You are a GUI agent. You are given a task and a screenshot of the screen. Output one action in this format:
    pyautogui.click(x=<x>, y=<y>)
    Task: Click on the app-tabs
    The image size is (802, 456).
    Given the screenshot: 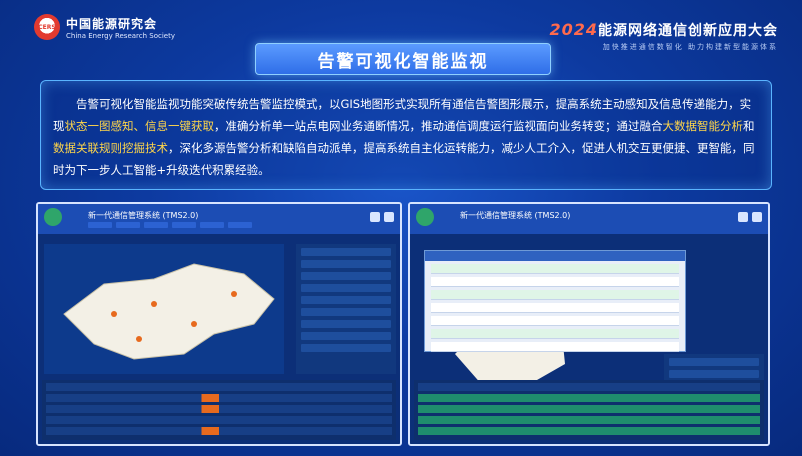 What is the action you would take?
    pyautogui.click(x=170, y=225)
    